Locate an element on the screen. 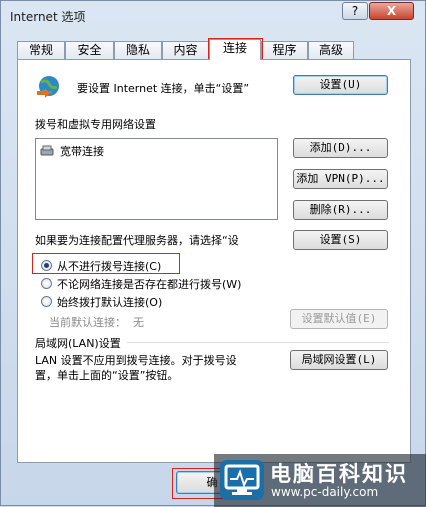 The width and height of the screenshot is (426, 507). close-button: X is located at coordinates (391, 11).